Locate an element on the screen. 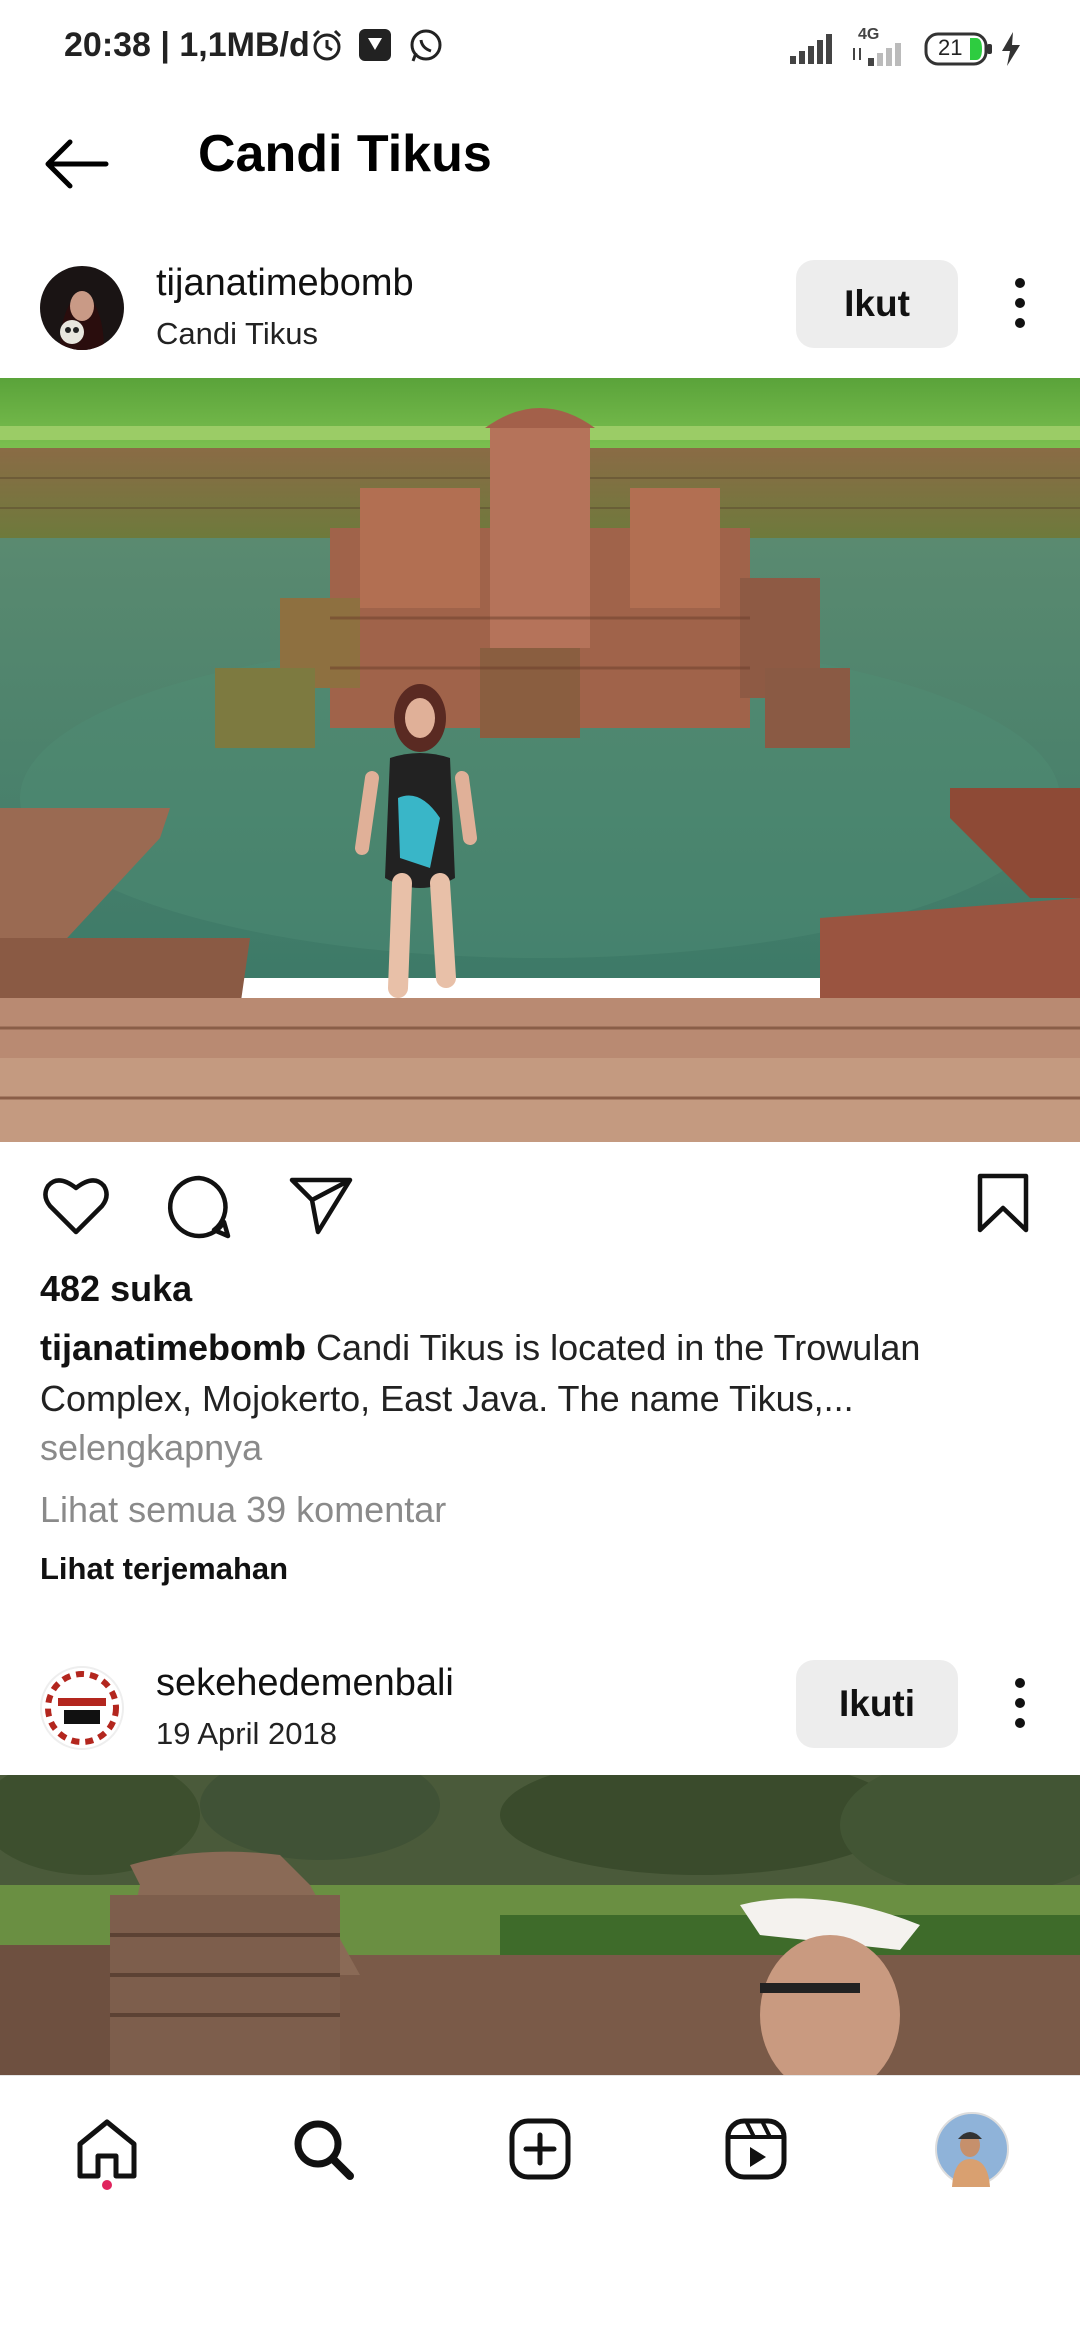 The image size is (1080, 2340). reels-icon is located at coordinates (756, 2151).